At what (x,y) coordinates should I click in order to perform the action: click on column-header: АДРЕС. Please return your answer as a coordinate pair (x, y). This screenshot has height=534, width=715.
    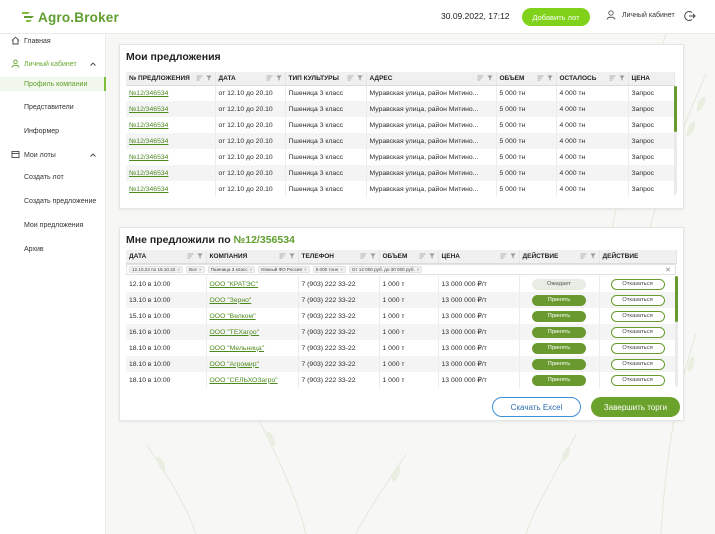
    Looking at the image, I should click on (431, 79).